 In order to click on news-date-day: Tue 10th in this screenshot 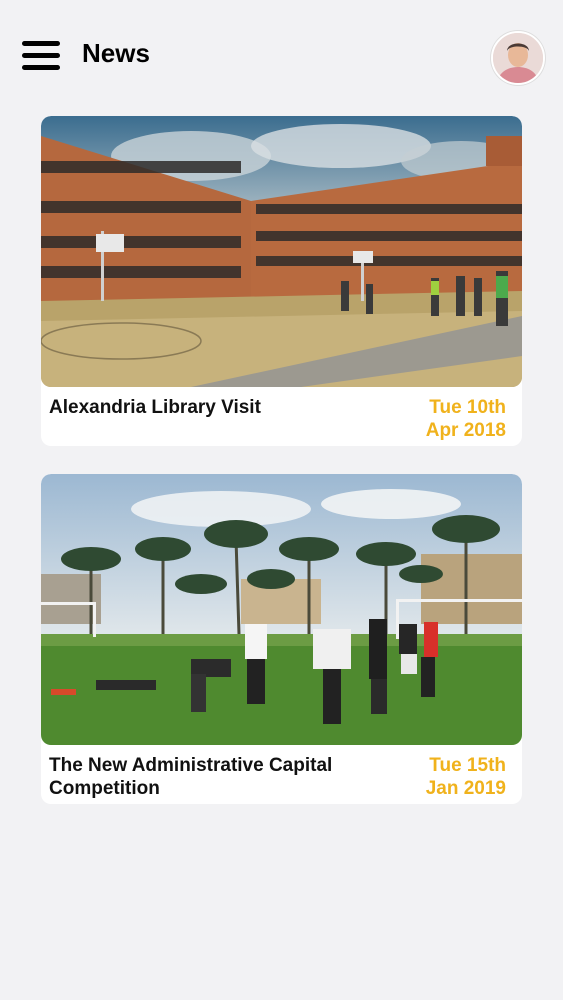, I will do `click(467, 407)`.